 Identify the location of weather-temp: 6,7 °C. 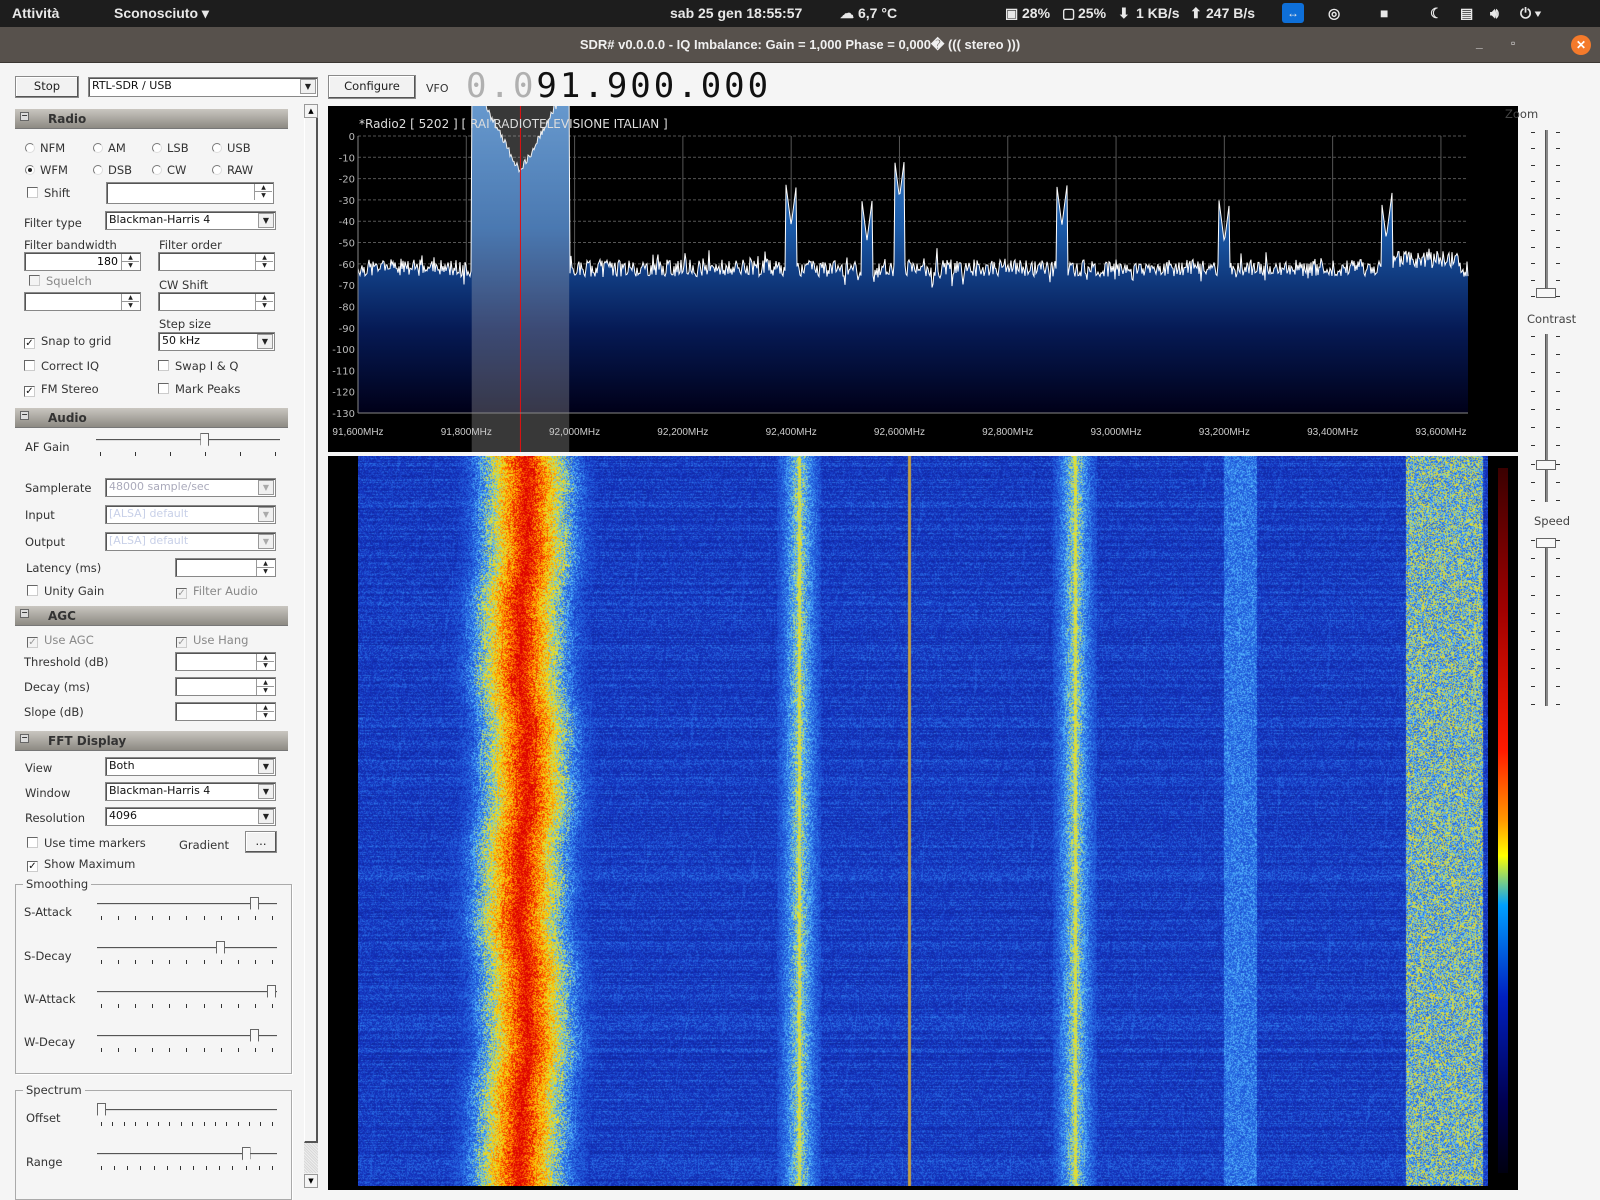
(877, 13).